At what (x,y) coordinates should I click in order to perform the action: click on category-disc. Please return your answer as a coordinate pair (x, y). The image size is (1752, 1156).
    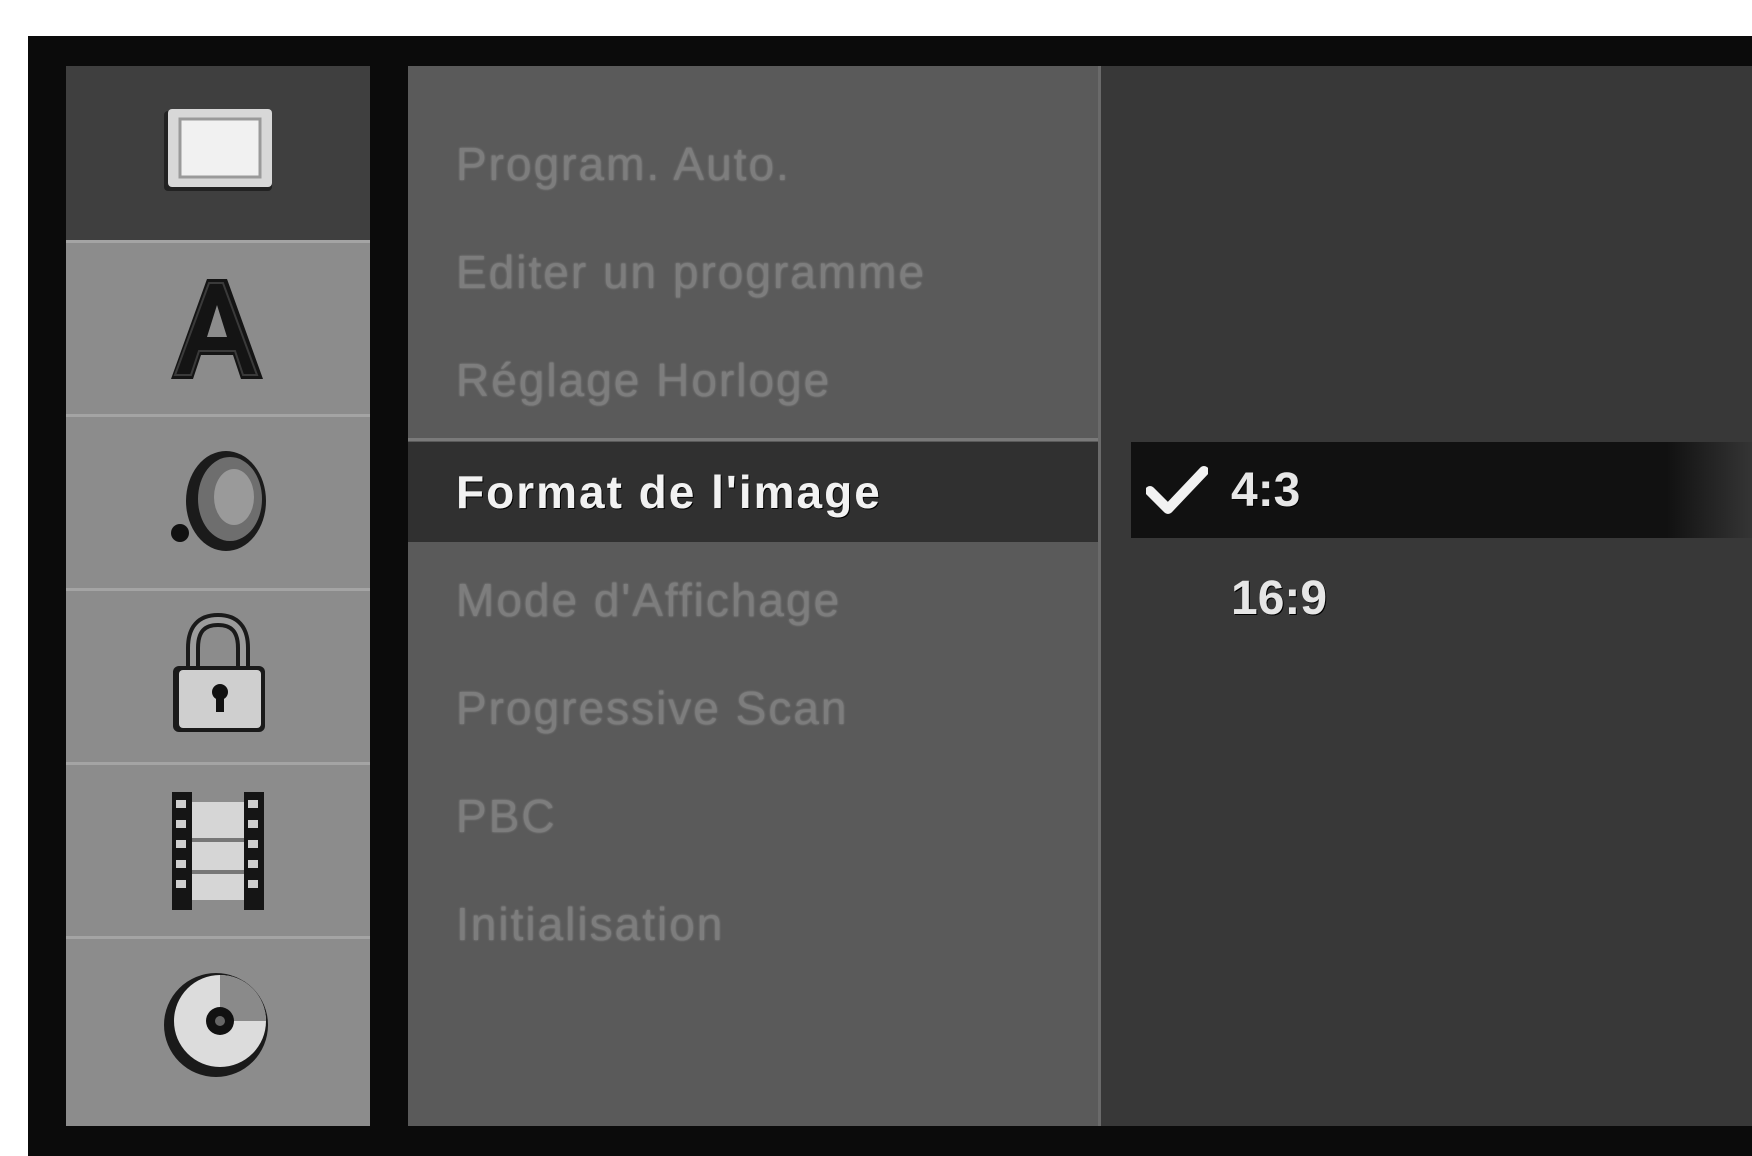
    Looking at the image, I should click on (218, 1023).